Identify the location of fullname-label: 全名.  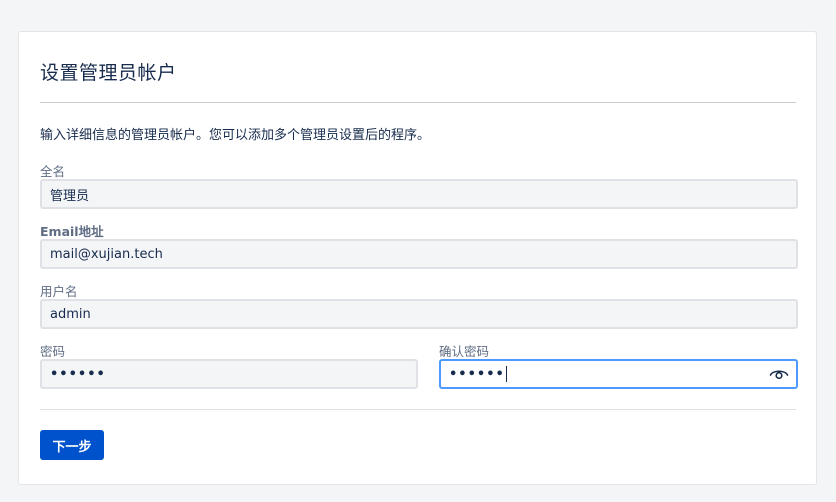
(53, 171).